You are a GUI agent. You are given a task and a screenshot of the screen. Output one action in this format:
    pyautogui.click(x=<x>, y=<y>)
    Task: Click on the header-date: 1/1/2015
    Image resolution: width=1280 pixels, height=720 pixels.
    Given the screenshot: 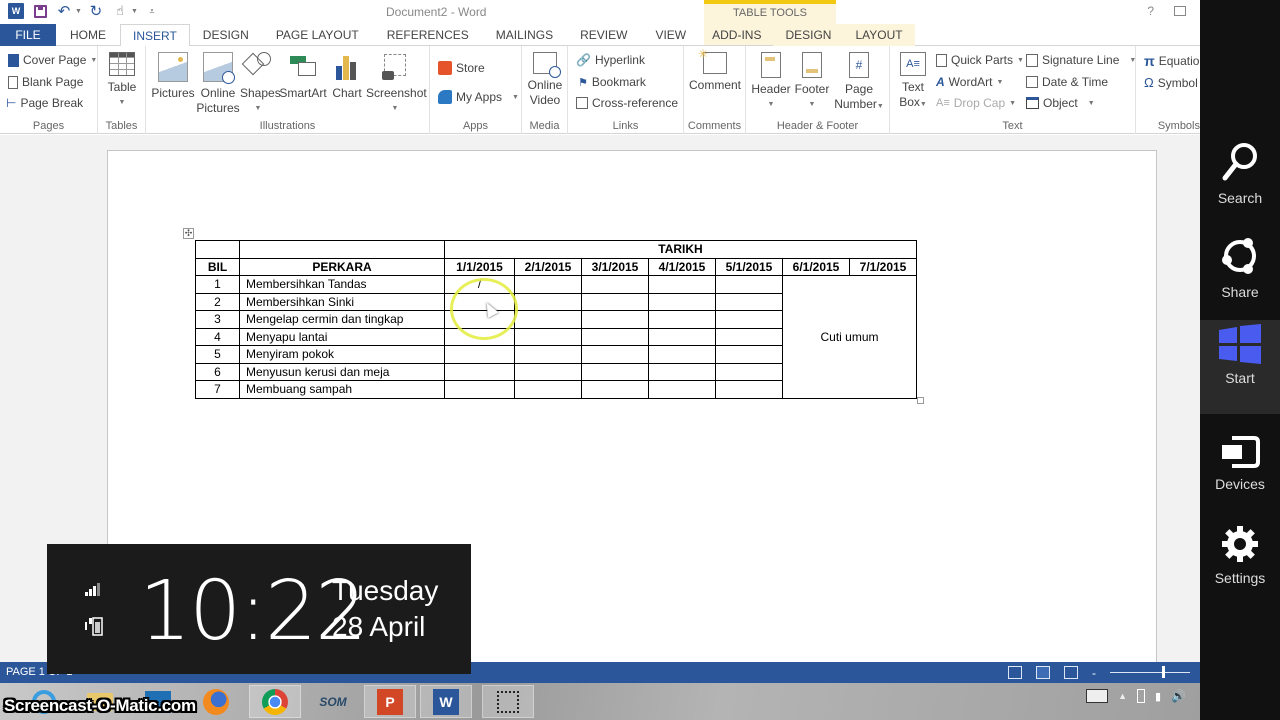 What is the action you would take?
    pyautogui.click(x=479, y=266)
    